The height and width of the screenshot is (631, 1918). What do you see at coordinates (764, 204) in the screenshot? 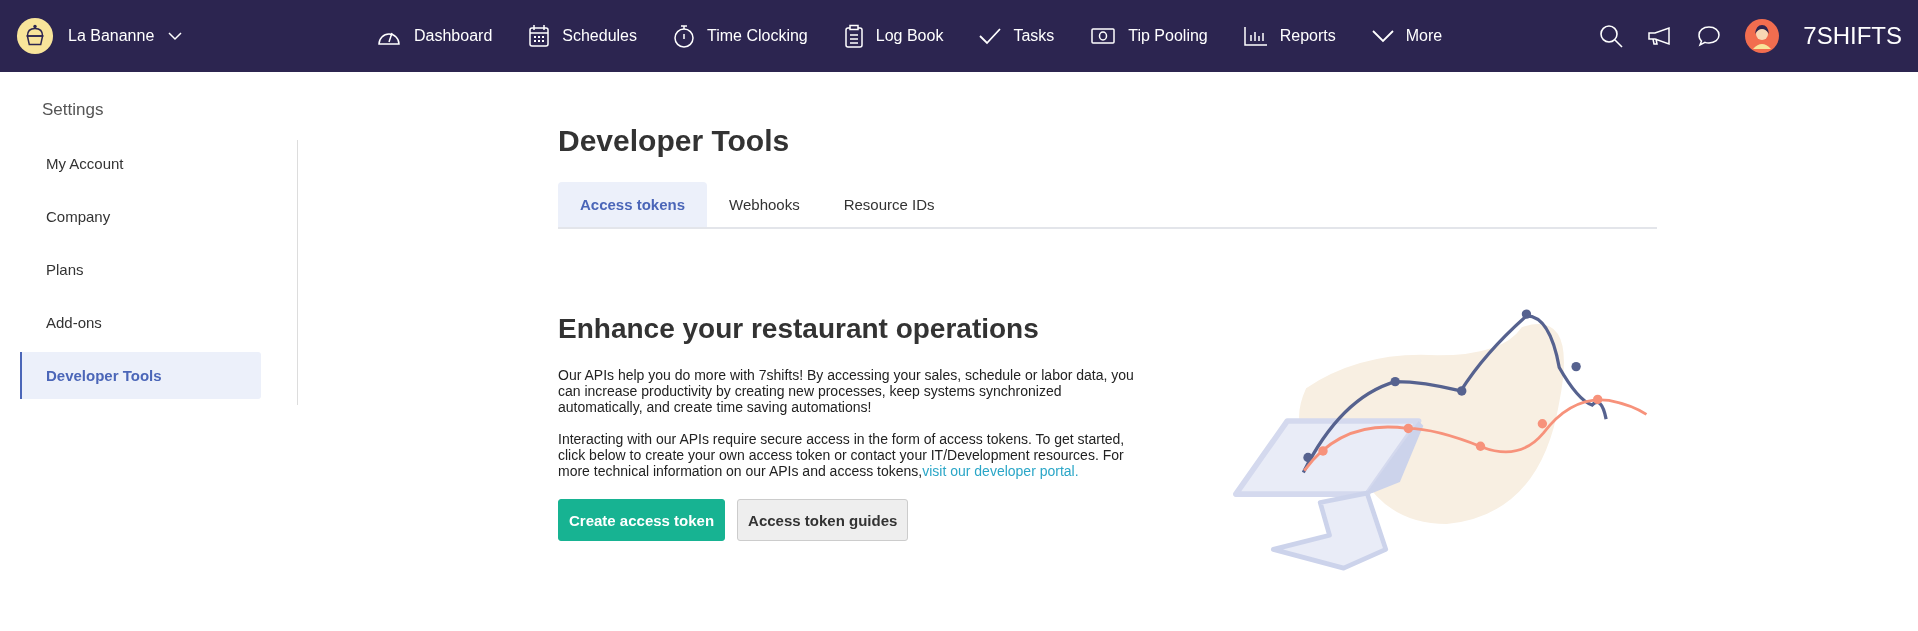
I see `tab: Webhooks` at bounding box center [764, 204].